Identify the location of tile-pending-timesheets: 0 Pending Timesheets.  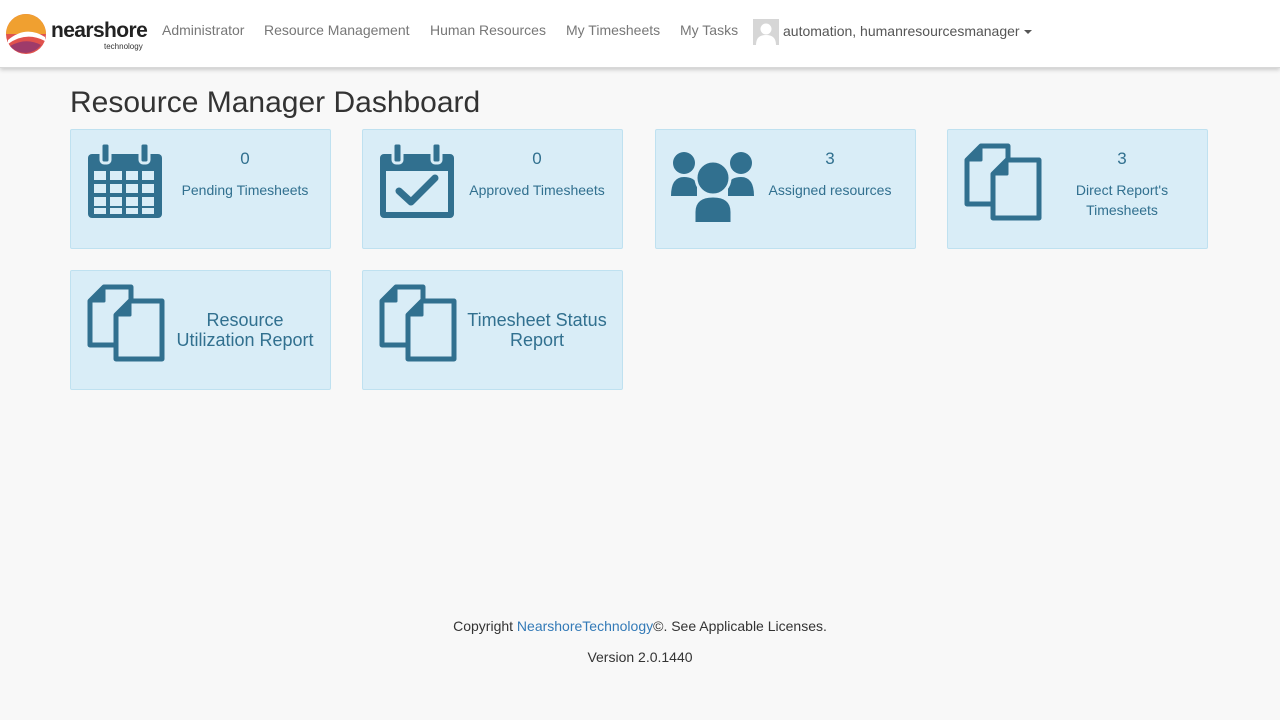
(200, 189).